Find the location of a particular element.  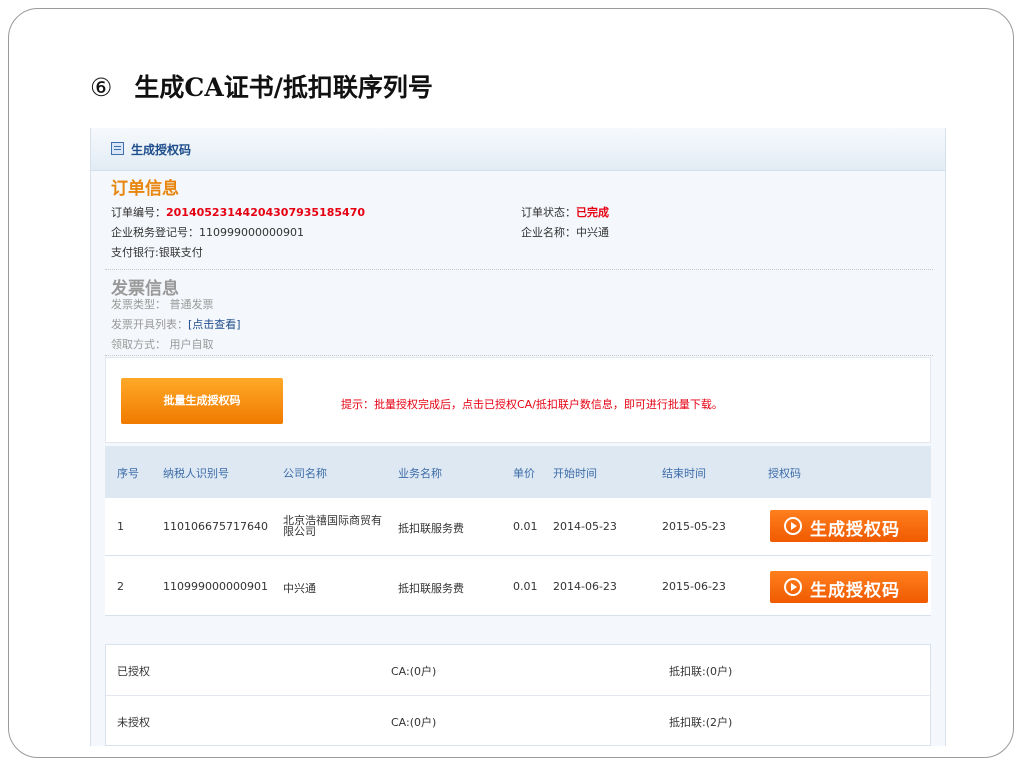

row-company: 北京浩禧国际商贸有限公司 is located at coordinates (332, 526).